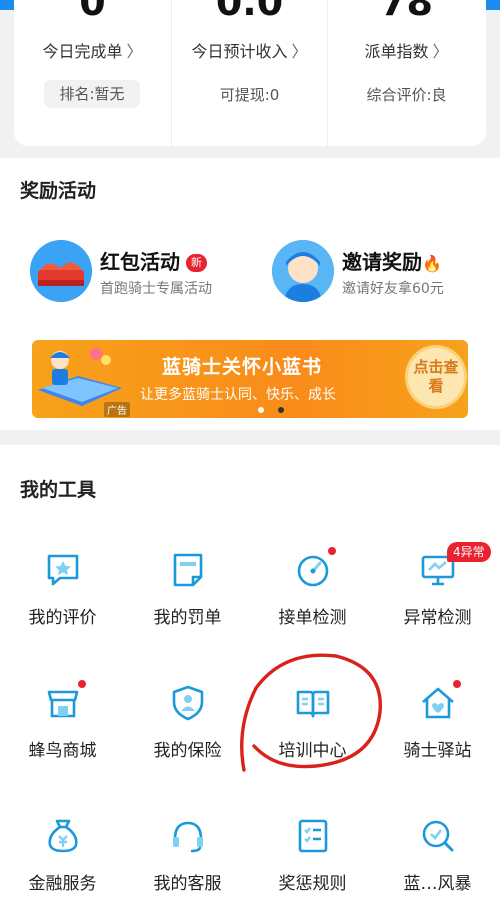  What do you see at coordinates (156, 289) in the screenshot?
I see `reward-subtitle: 首跑骑士专属活动` at bounding box center [156, 289].